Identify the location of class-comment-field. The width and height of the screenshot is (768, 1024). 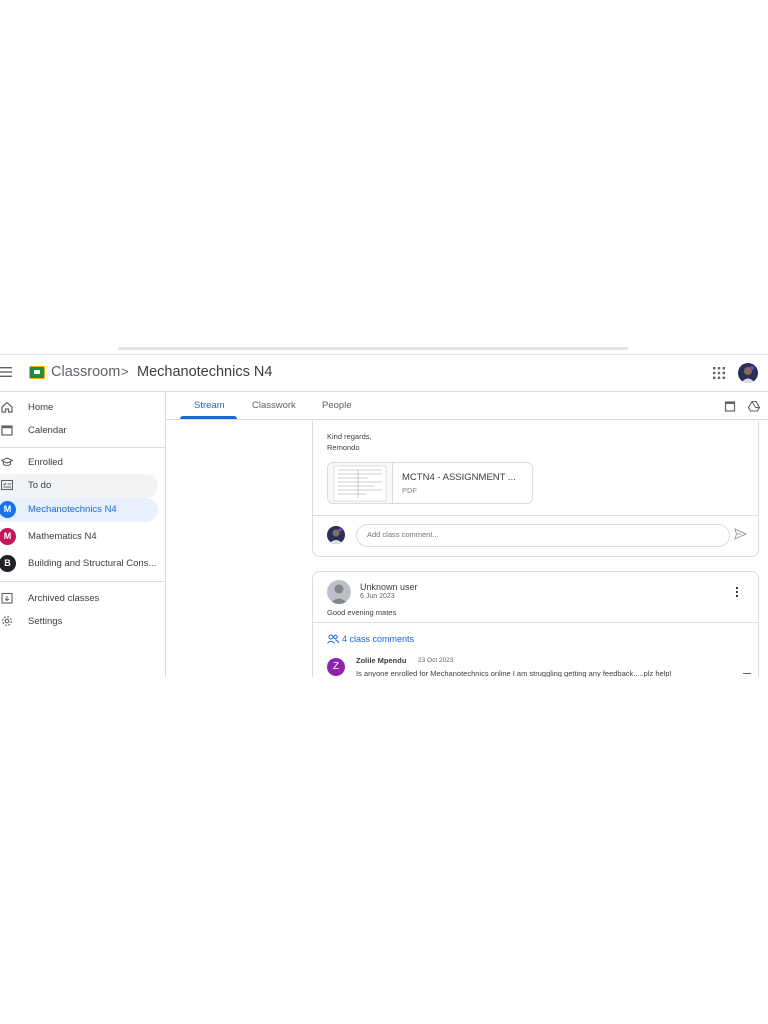
(543, 535).